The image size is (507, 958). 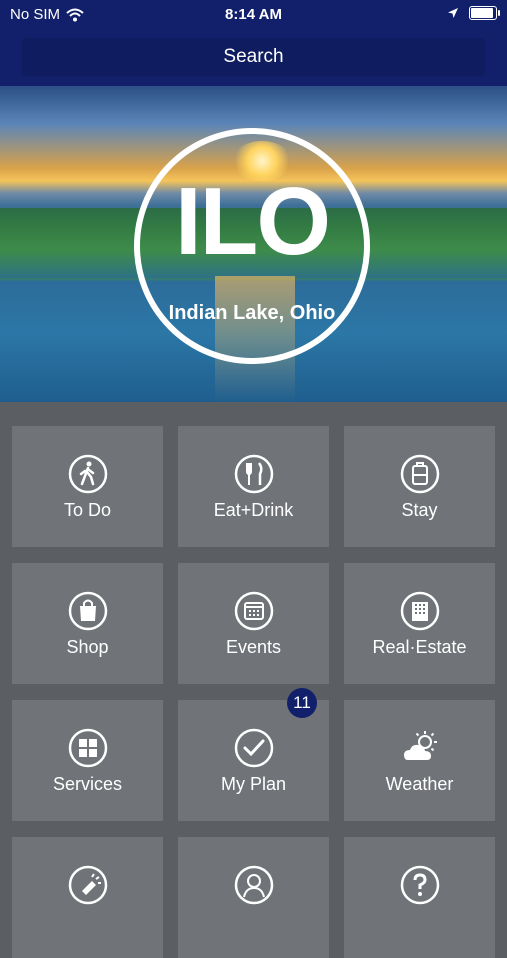 I want to click on tile-label: Real·Estate, so click(x=419, y=647).